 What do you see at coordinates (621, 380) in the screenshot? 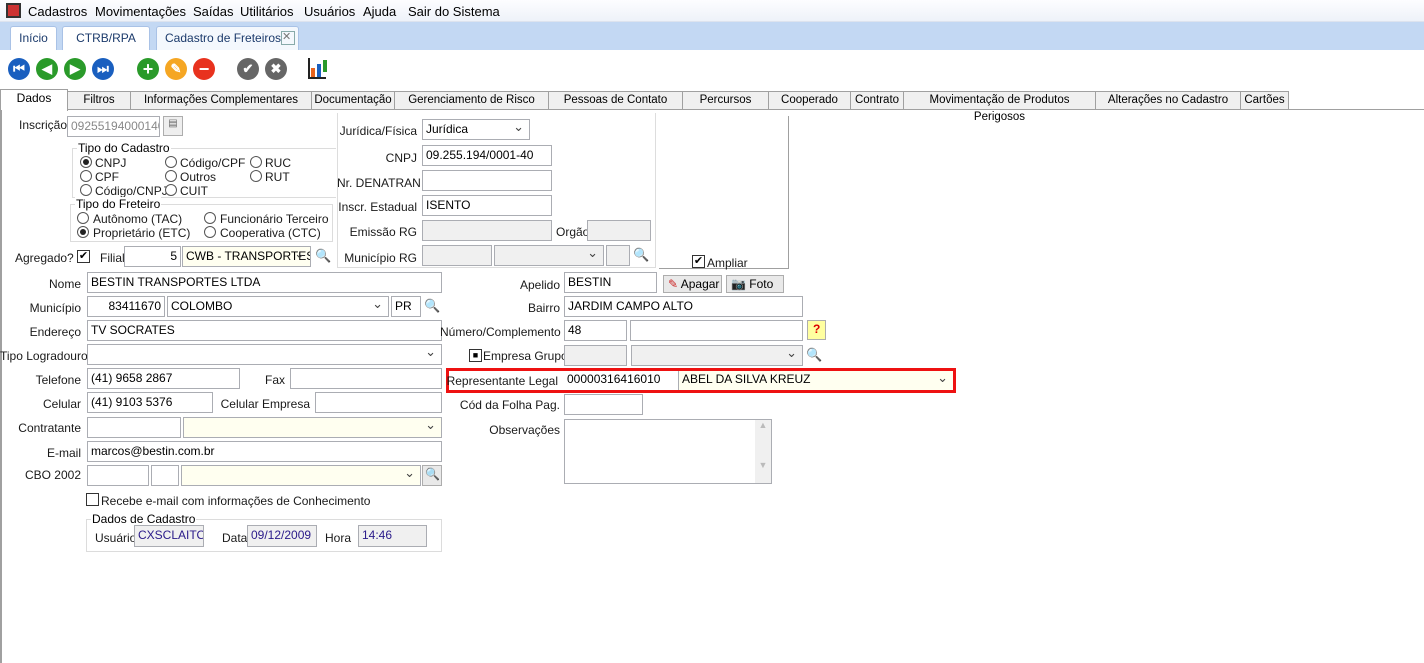
I see `representante-code-field: 00000316416010` at bounding box center [621, 380].